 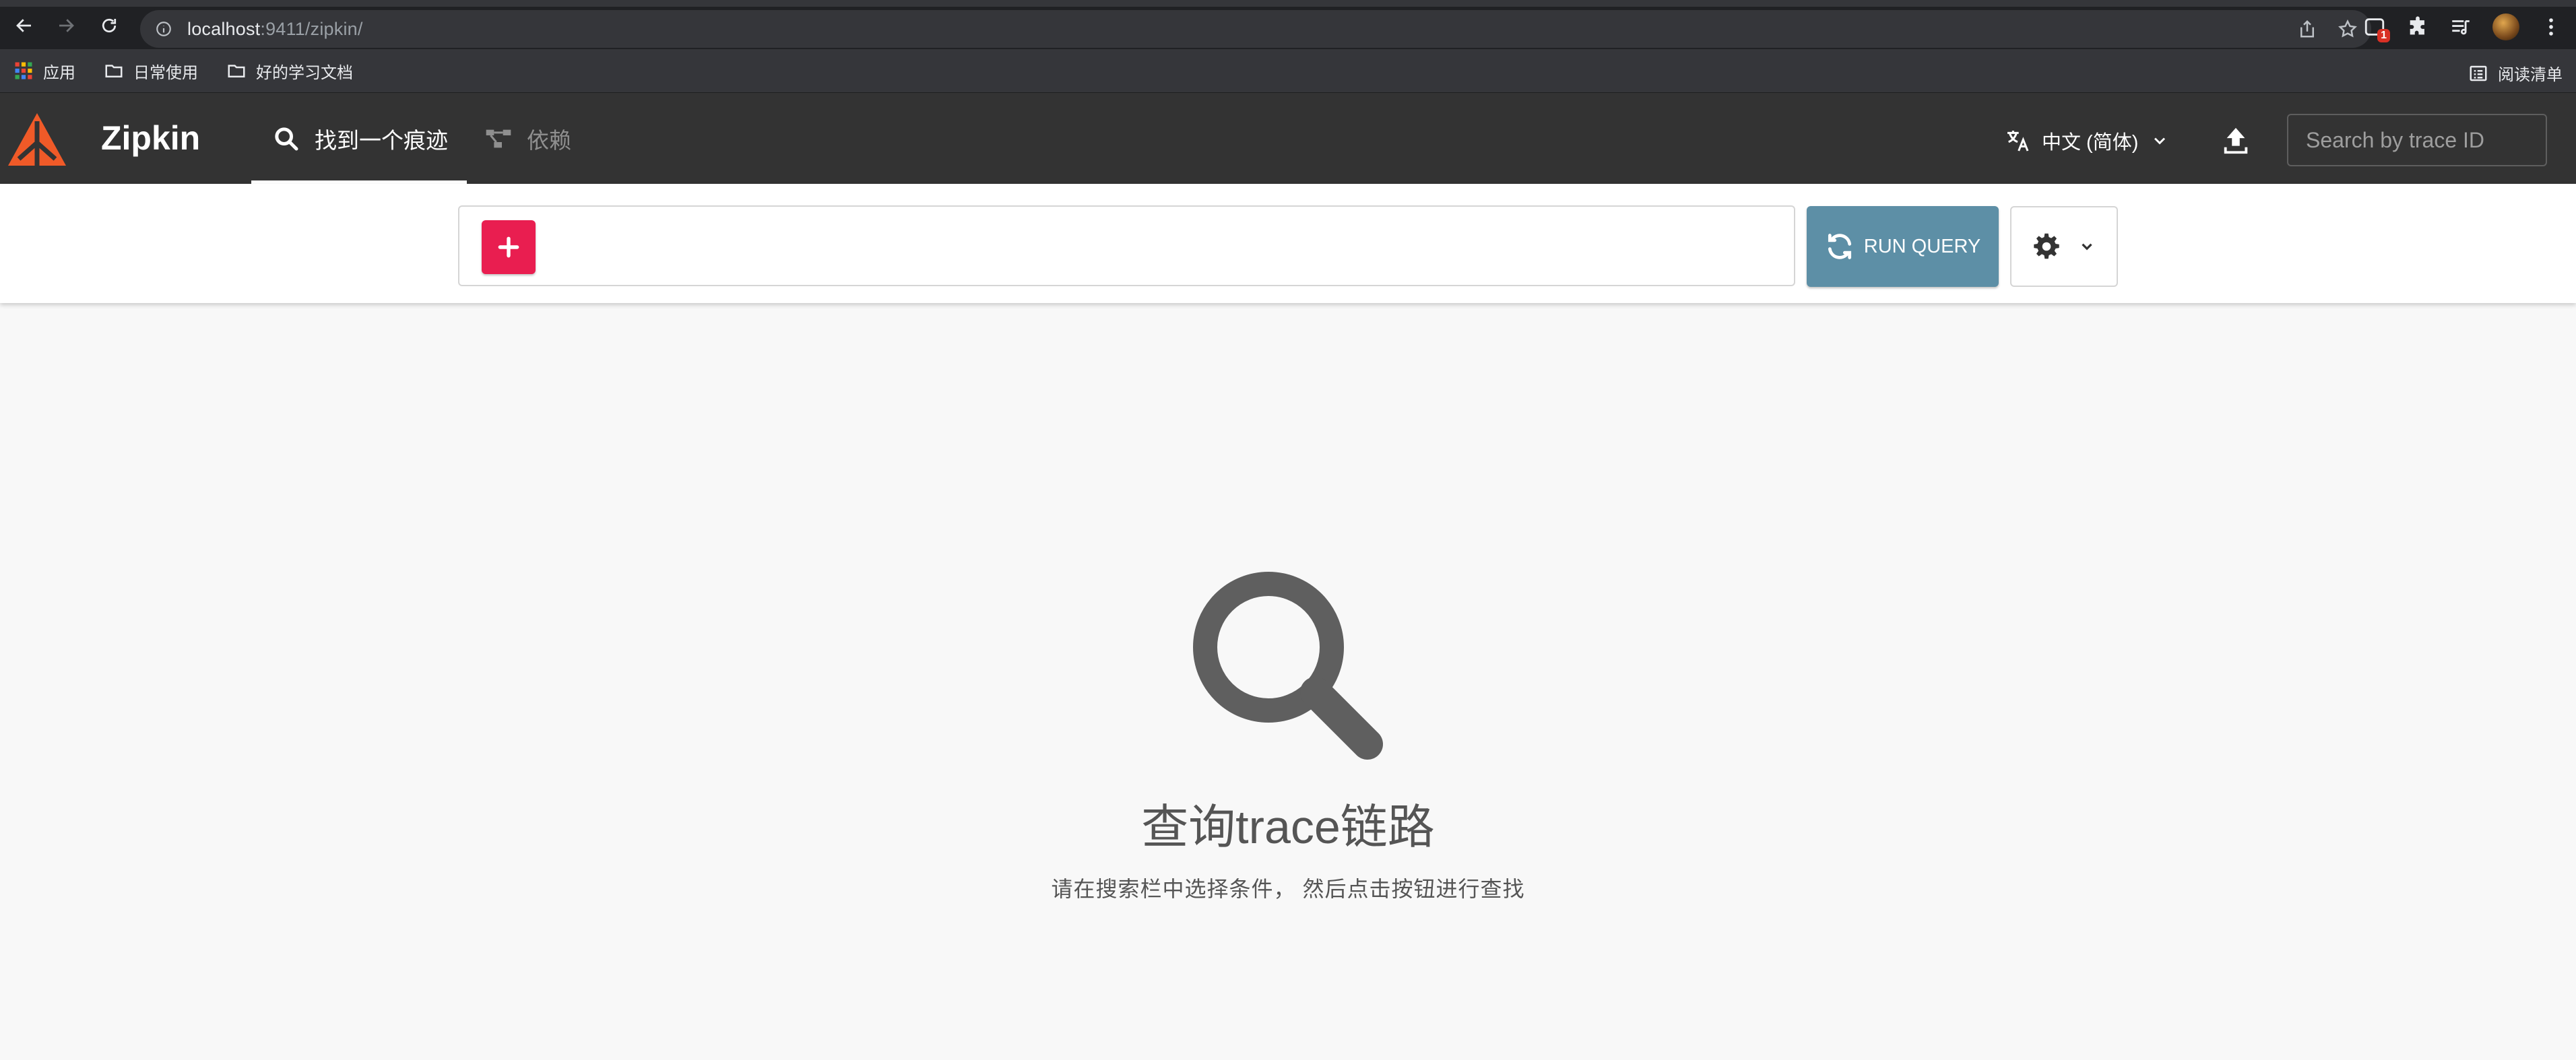 What do you see at coordinates (2417, 140) in the screenshot?
I see `trace-id-search-input` at bounding box center [2417, 140].